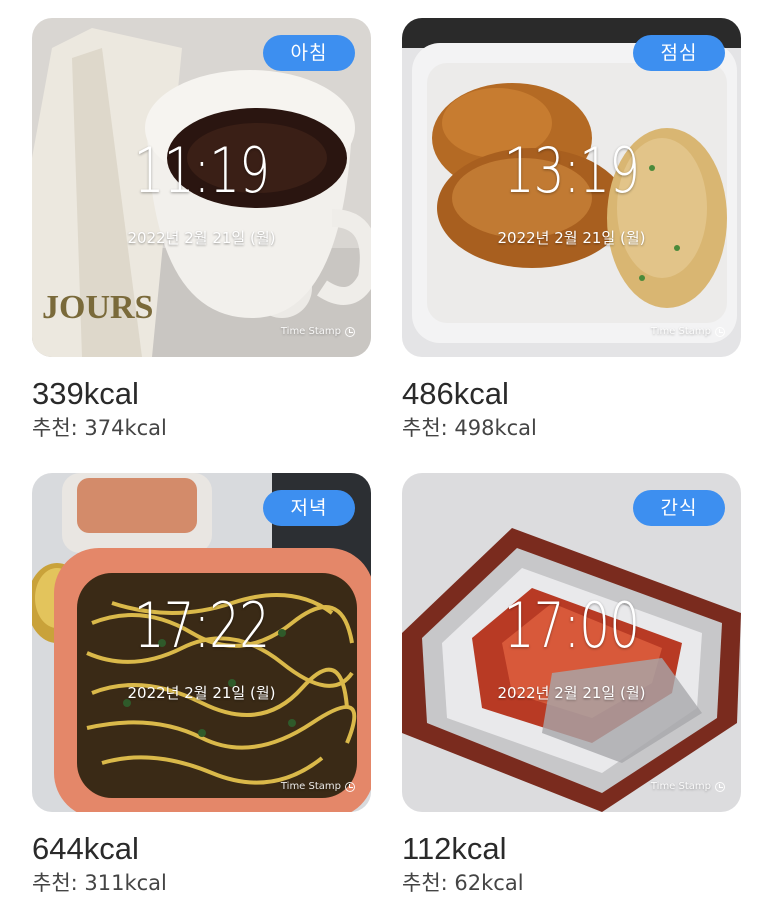 This screenshot has width=773, height=913. I want to click on photo-time: 13:19, so click(571, 170).